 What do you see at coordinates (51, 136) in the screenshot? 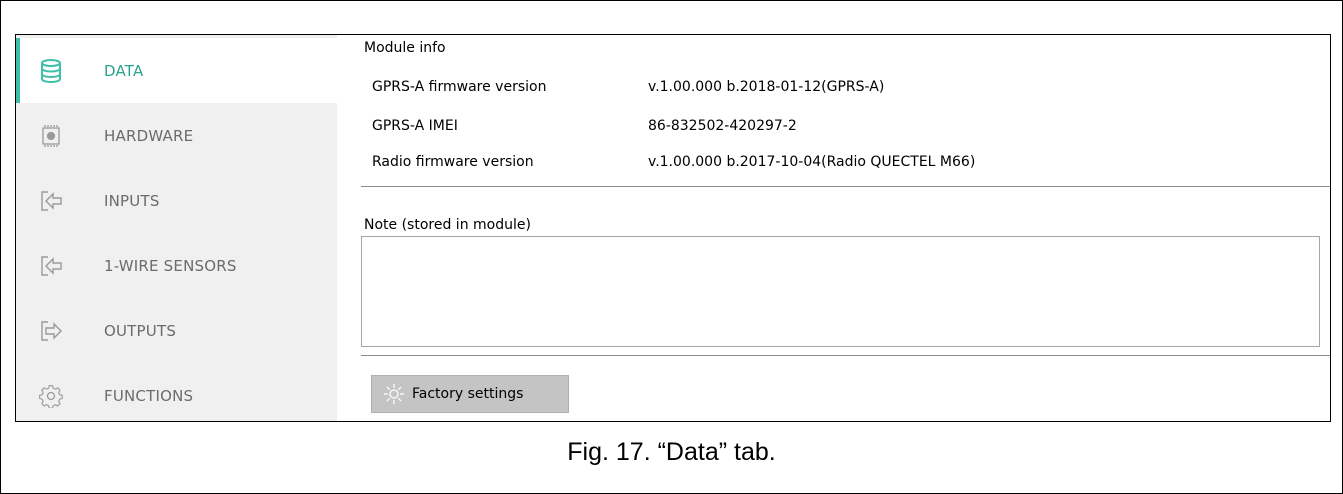
I see `chip-icon` at bounding box center [51, 136].